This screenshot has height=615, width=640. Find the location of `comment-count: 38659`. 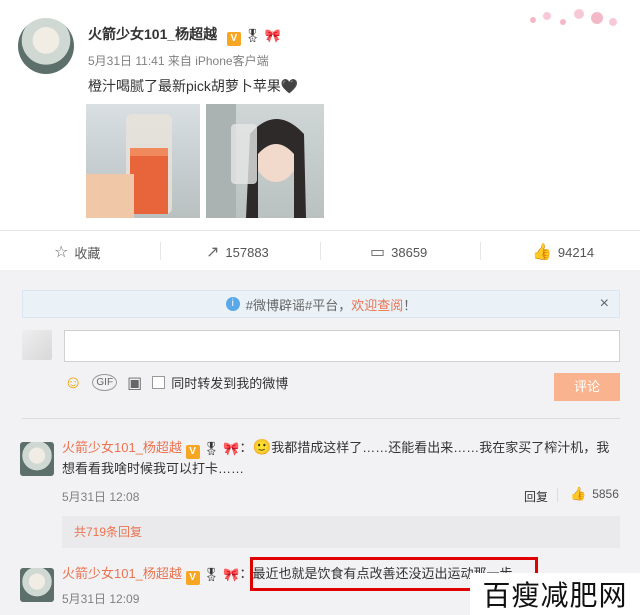

comment-count: 38659 is located at coordinates (409, 252).